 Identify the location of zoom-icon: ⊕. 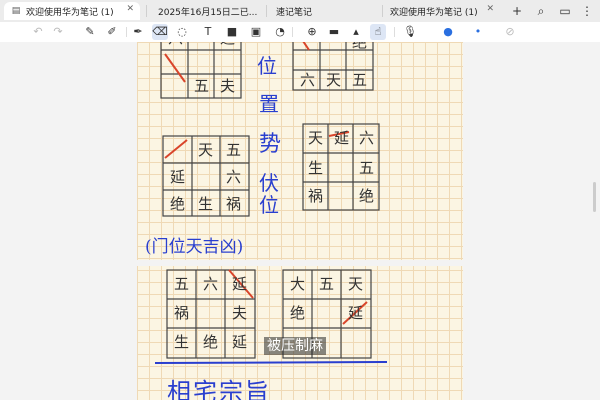
(312, 32).